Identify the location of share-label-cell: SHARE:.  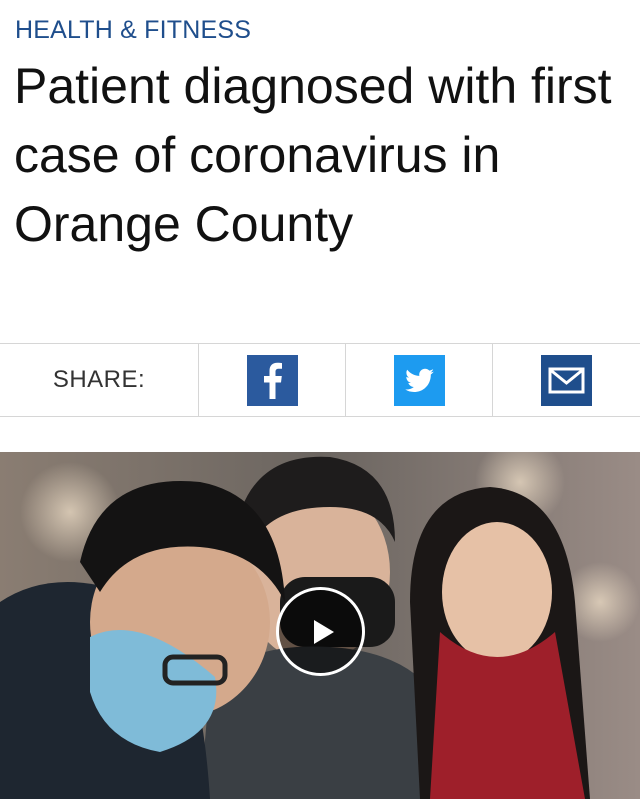
(99, 380).